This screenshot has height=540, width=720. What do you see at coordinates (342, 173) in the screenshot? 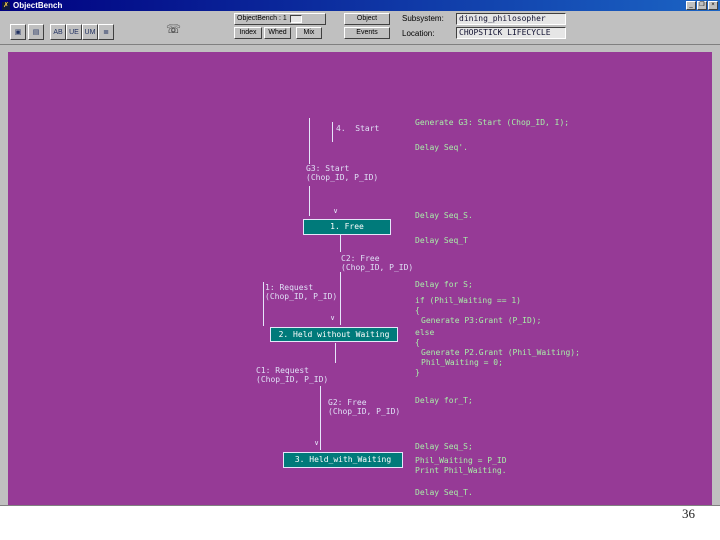
I see `event-label: G3: Start (Chop_ID, P_ID)` at bounding box center [342, 173].